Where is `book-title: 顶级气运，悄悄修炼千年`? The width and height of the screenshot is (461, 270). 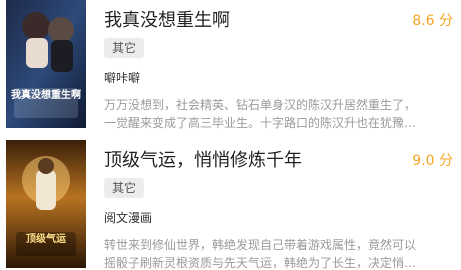 book-title: 顶级气运，悄悄修炼千年 is located at coordinates (203, 159).